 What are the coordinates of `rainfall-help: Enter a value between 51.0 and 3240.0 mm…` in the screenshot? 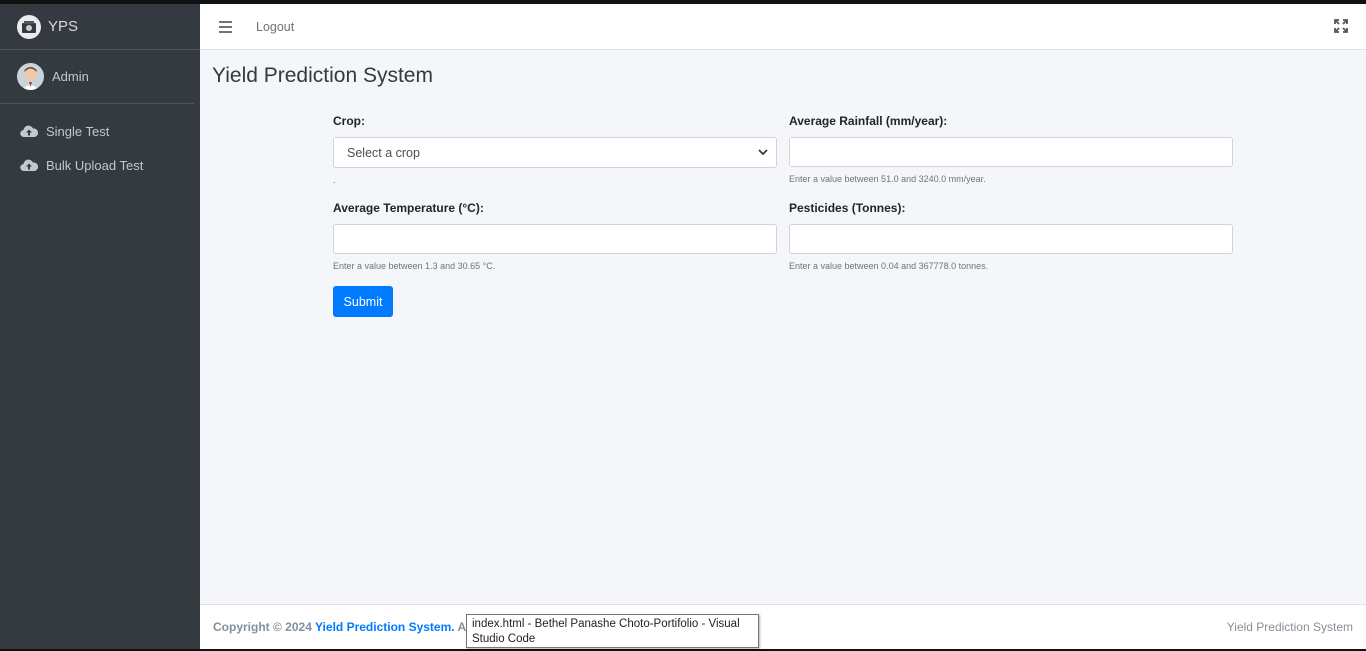 It's located at (887, 179).